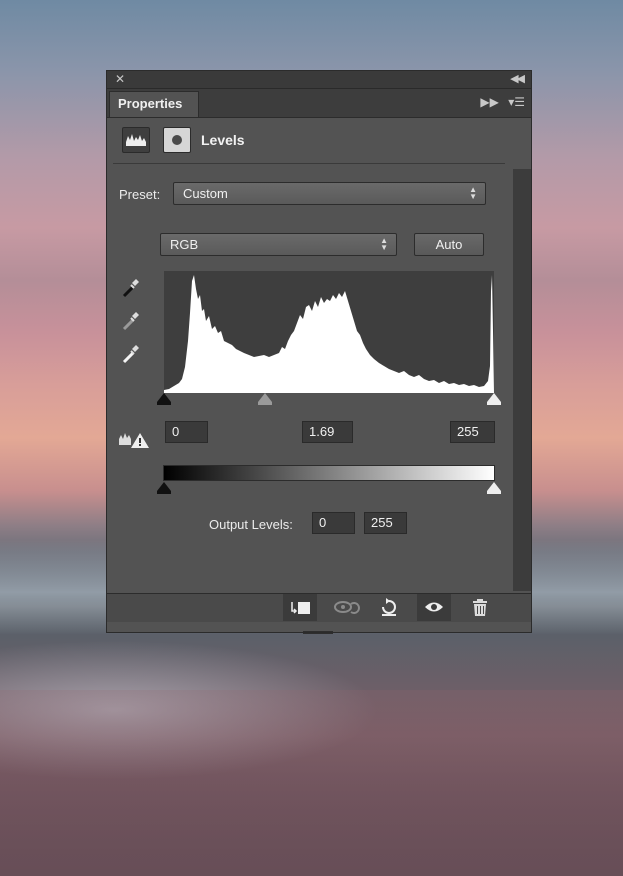  Describe the element at coordinates (494, 403) in the screenshot. I see `input-white-handle-base` at that location.